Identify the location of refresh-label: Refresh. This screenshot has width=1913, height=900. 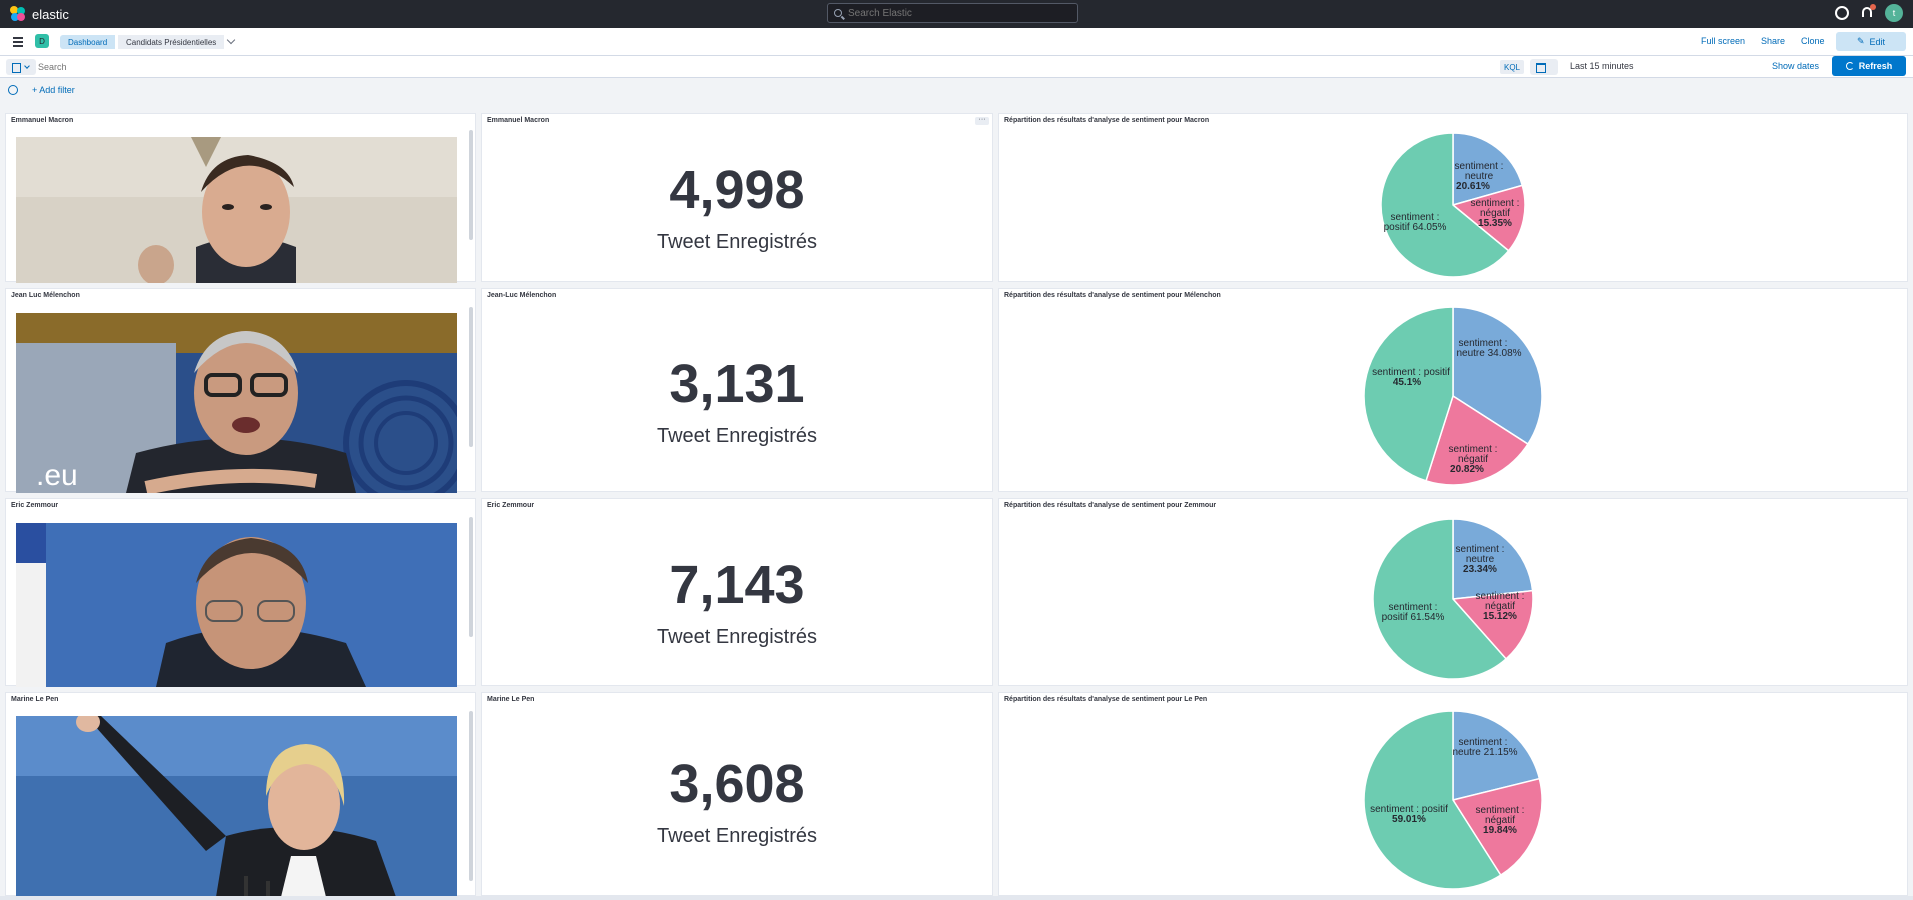
(1875, 66).